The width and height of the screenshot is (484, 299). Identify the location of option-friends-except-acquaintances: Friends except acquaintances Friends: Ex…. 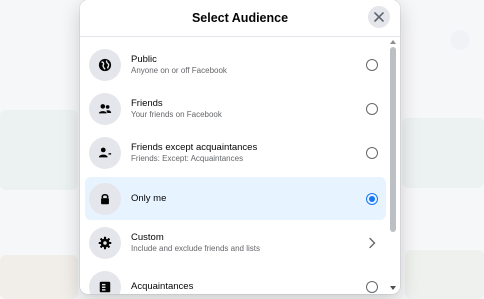
(235, 153).